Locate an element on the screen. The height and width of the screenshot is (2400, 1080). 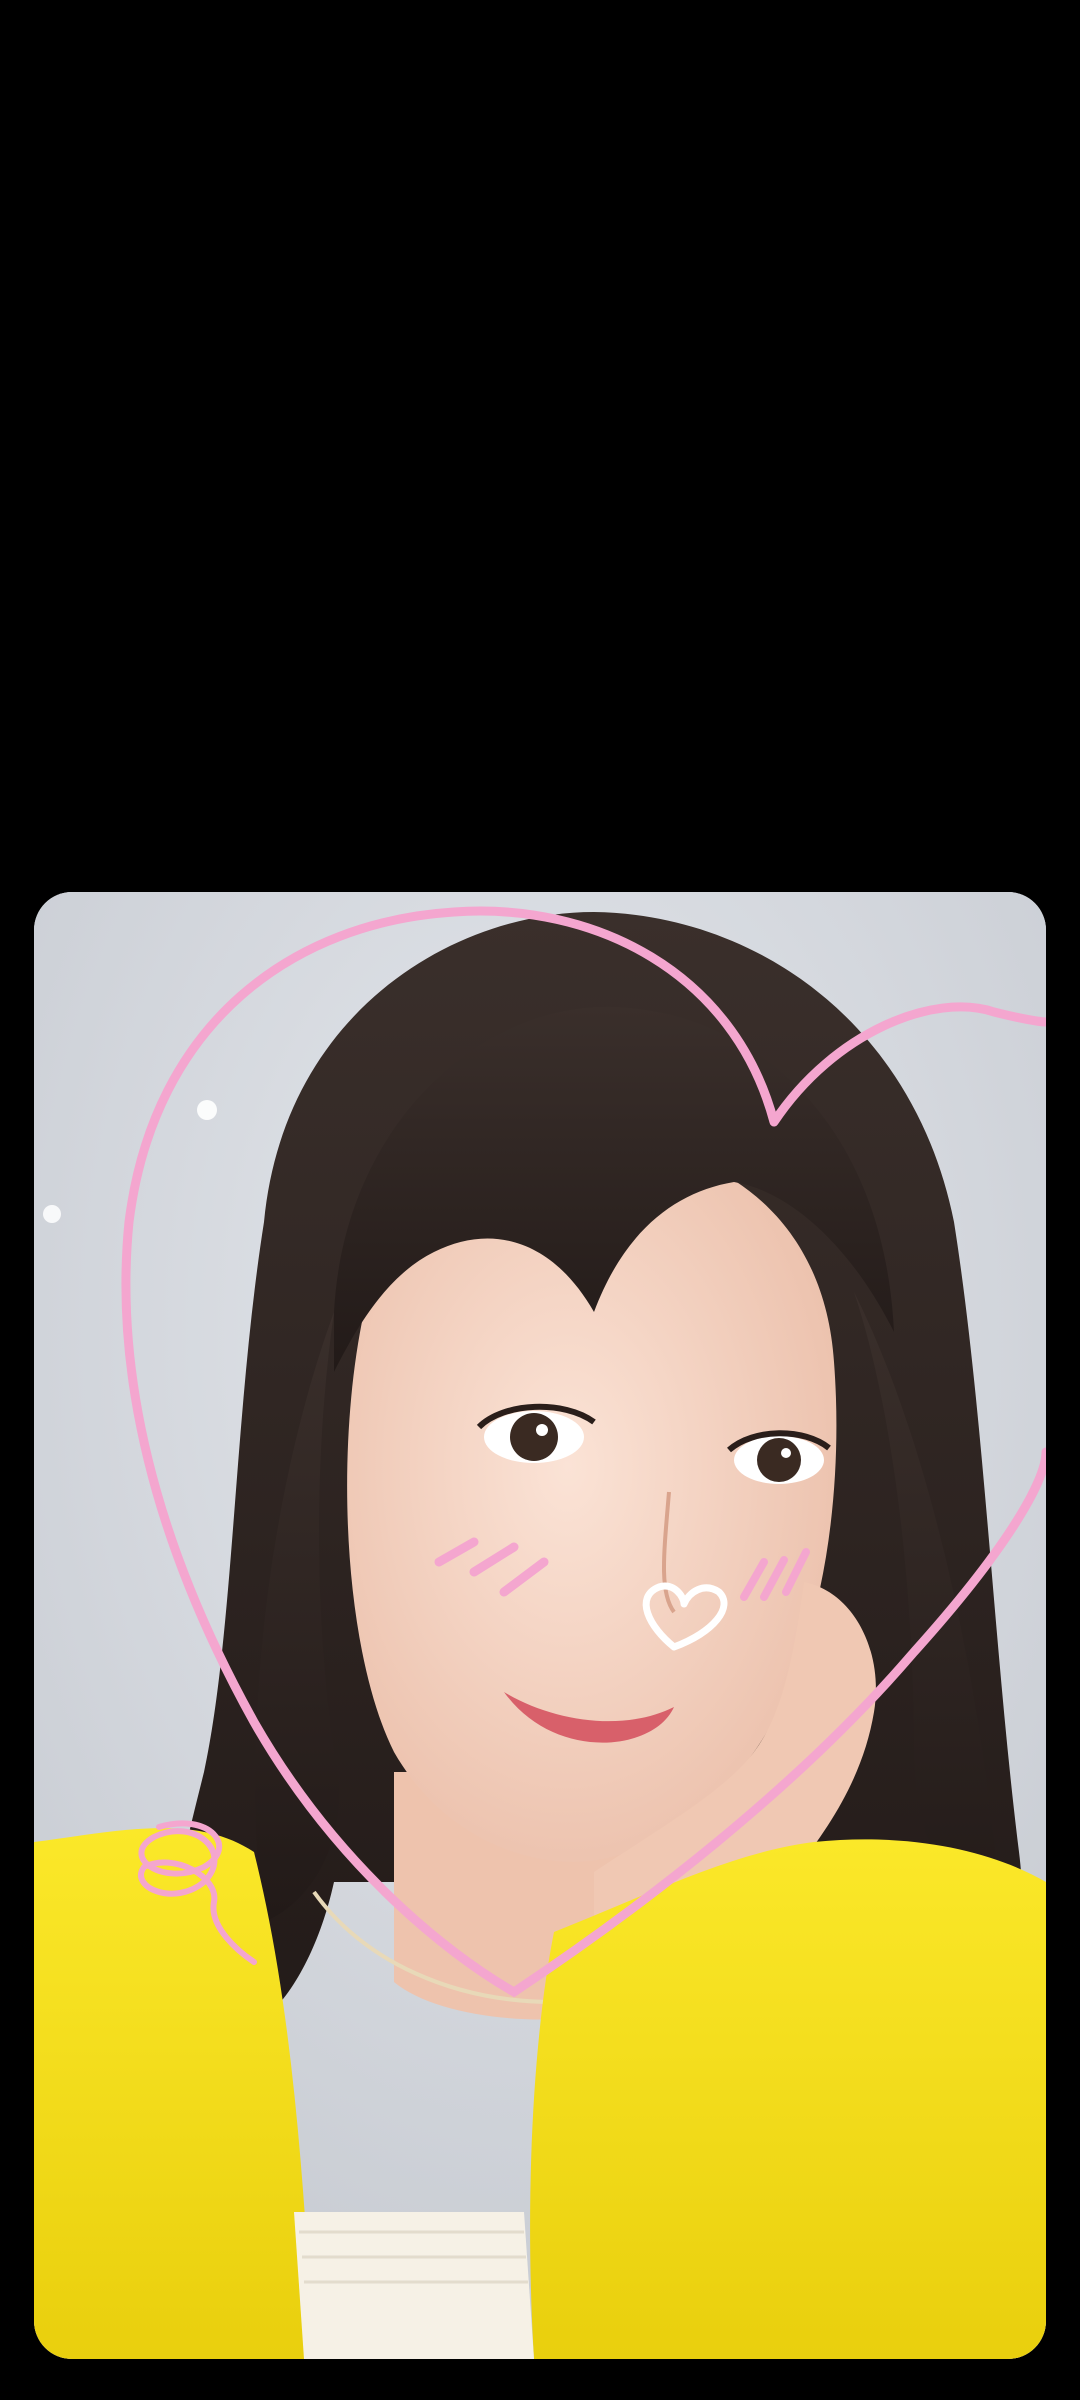
left-eye-highlight is located at coordinates (542, 1430).